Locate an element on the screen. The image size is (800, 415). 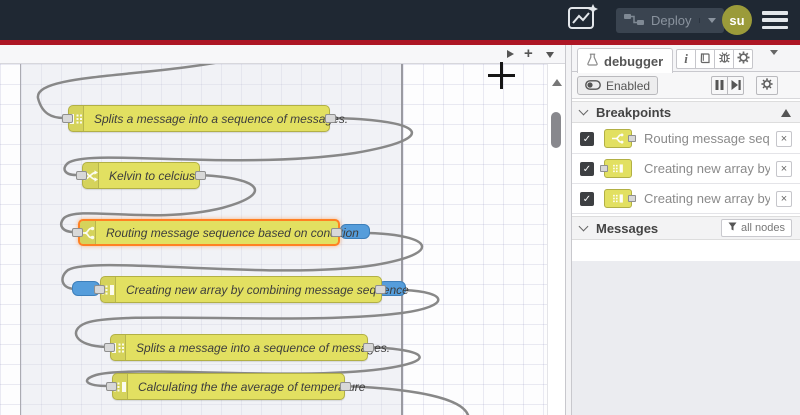
bug-icon is located at coordinates (724, 59).